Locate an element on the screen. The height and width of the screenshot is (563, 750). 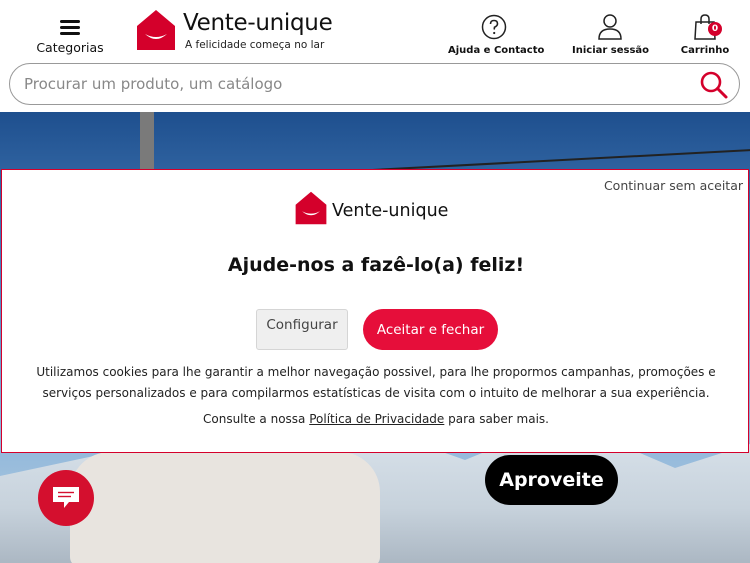
privacy-prefix: Consulte a nossa is located at coordinates (256, 419).